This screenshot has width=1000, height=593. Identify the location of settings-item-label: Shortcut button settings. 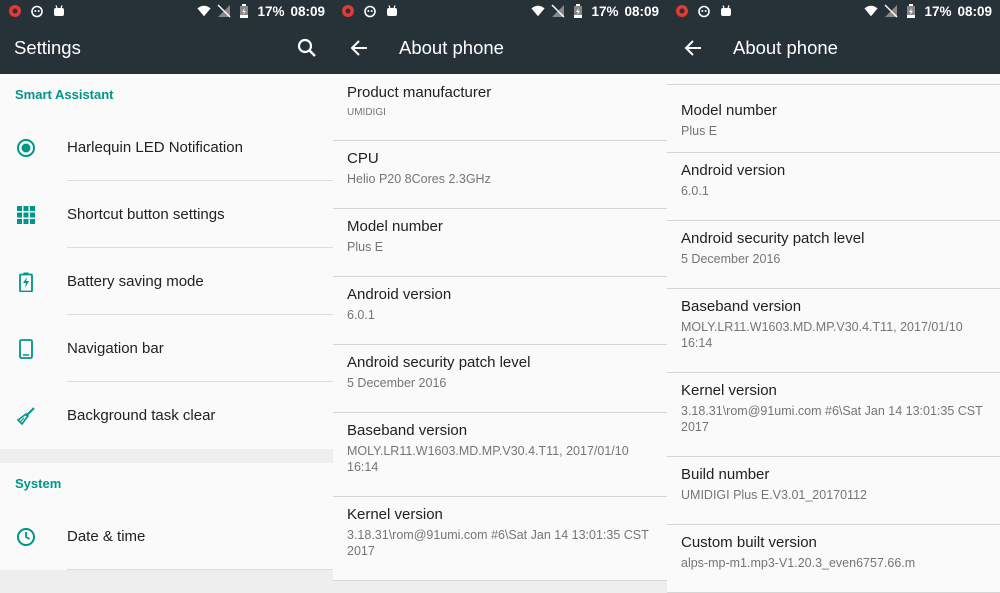
(146, 214).